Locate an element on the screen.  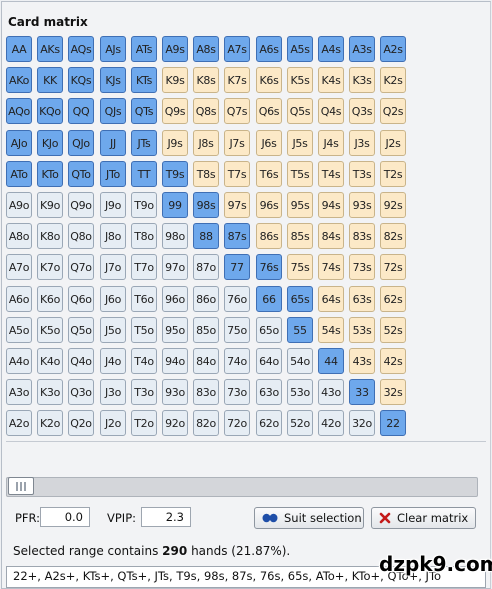
hand-cell-K7o: K7o is located at coordinates (50, 267).